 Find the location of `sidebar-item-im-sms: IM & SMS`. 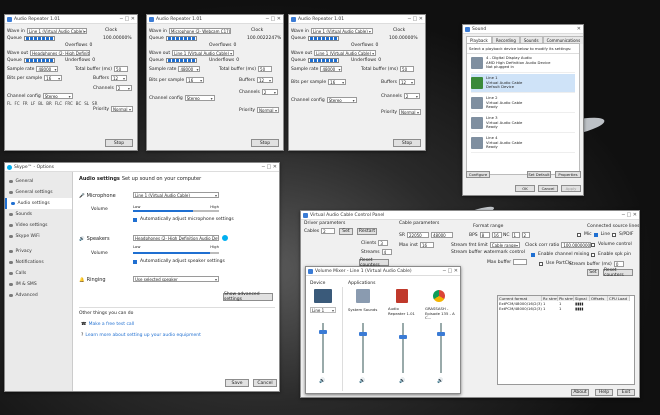

sidebar-item-im-sms: IM & SMS is located at coordinates (38, 284).